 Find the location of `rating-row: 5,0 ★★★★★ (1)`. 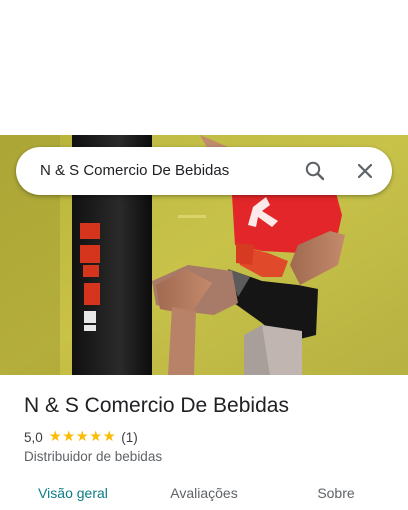

rating-row: 5,0 ★★★★★ (1) is located at coordinates (81, 437).